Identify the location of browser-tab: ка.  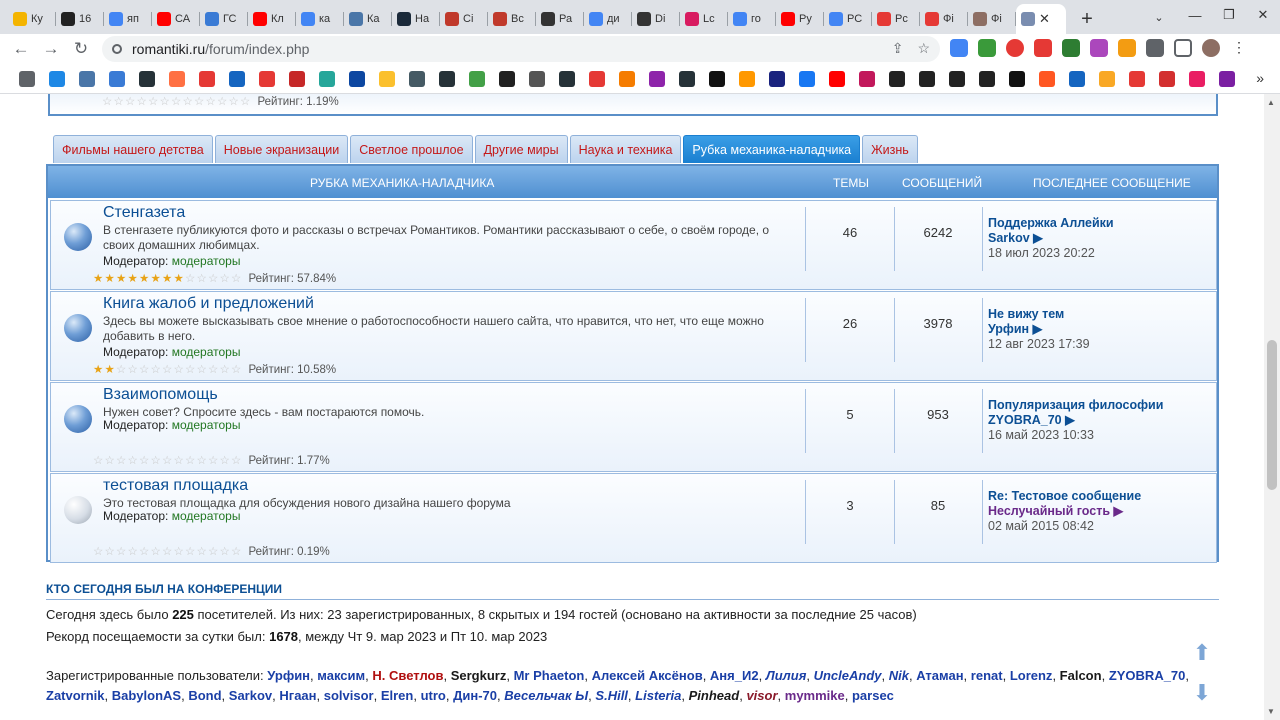
(320, 19).